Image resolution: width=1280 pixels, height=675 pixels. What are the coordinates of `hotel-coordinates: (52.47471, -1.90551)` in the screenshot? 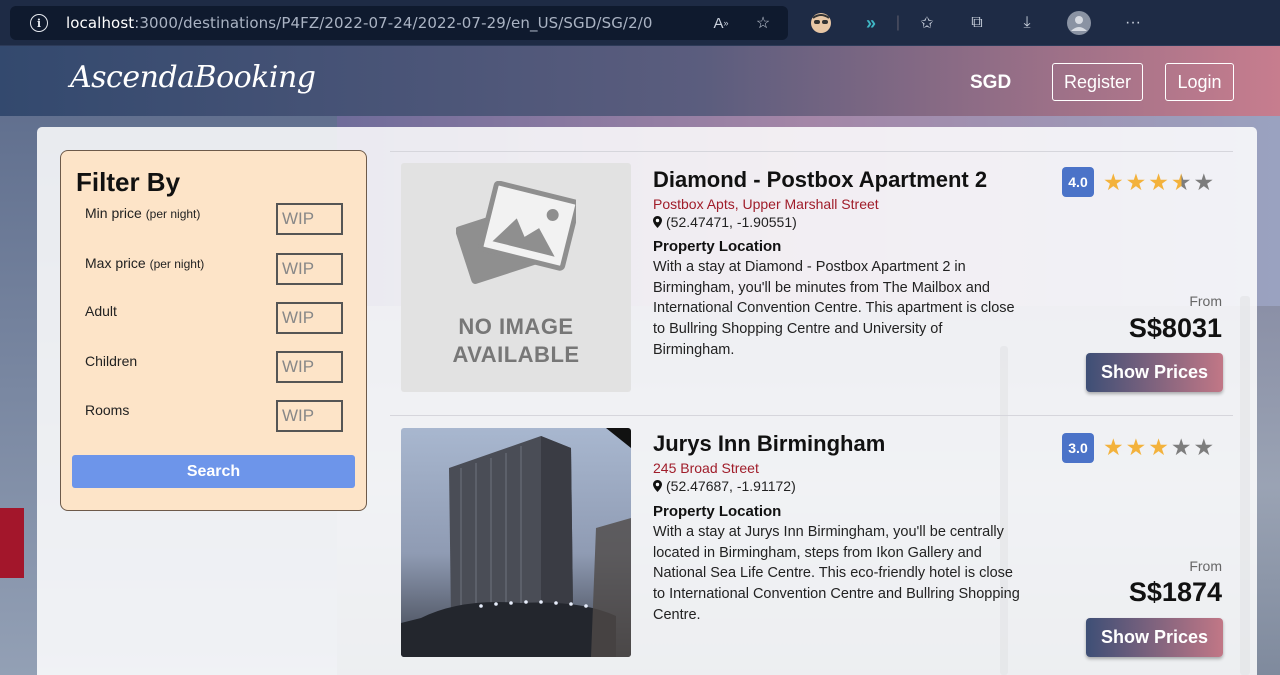 It's located at (725, 222).